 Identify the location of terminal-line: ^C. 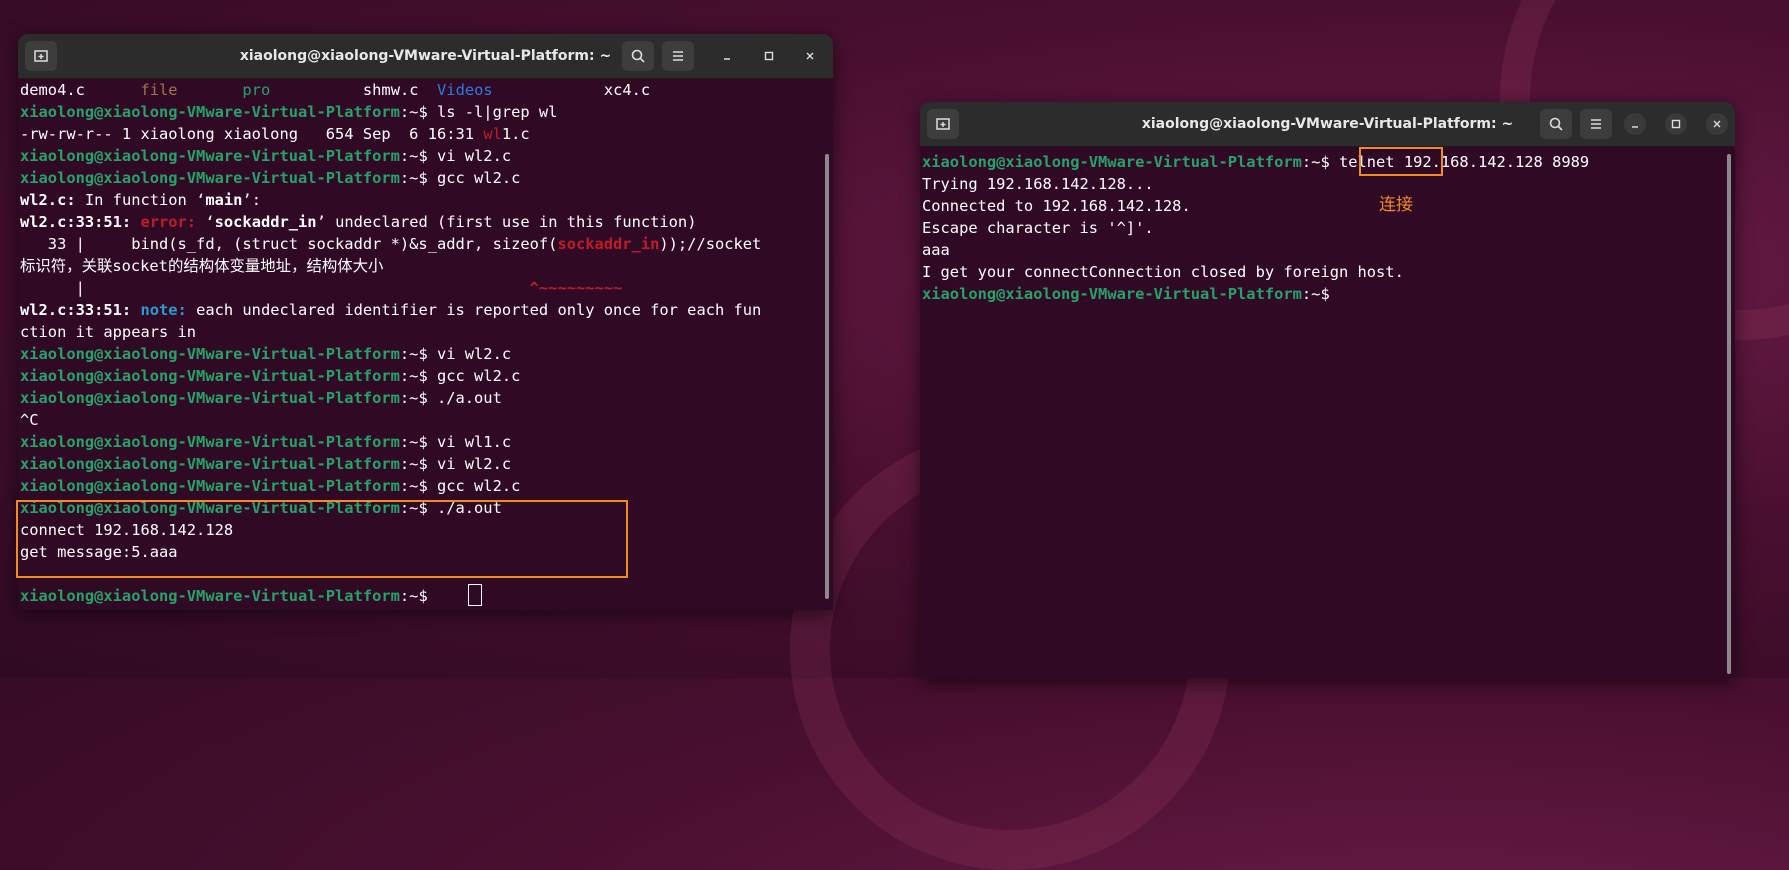
(425, 420).